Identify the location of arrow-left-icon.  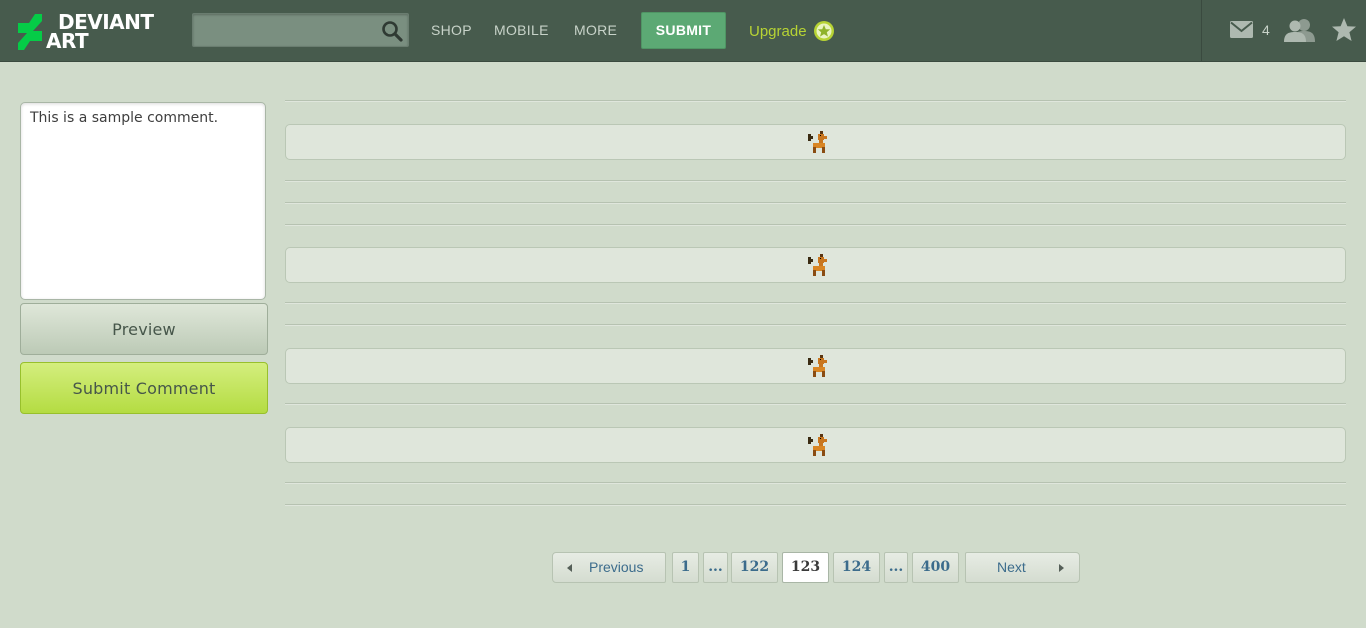
(569, 568).